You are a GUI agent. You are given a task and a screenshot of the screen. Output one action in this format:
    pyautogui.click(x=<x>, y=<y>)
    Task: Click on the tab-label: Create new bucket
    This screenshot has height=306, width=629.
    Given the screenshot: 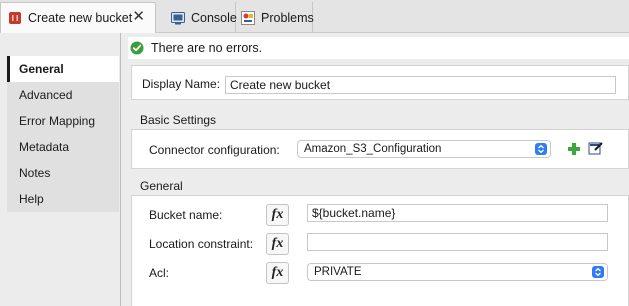 What is the action you would take?
    pyautogui.click(x=80, y=18)
    